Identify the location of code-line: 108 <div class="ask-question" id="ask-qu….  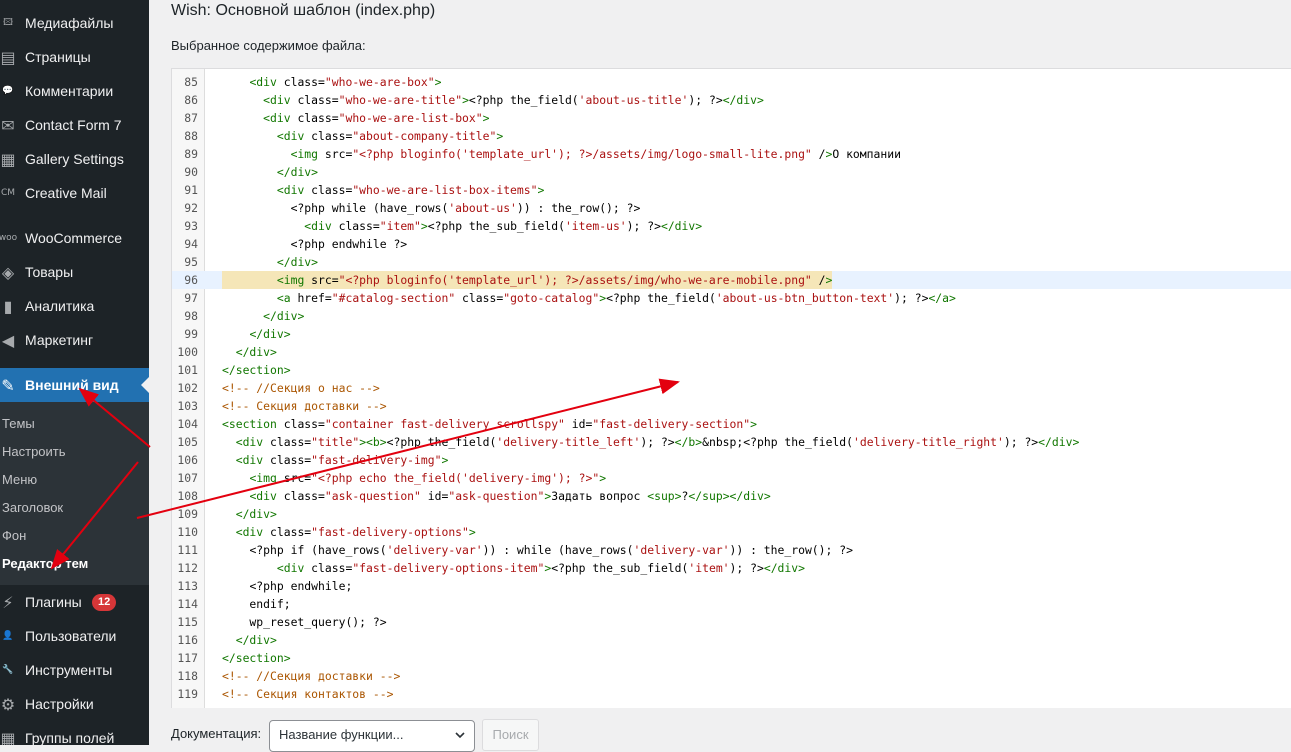
(731, 496).